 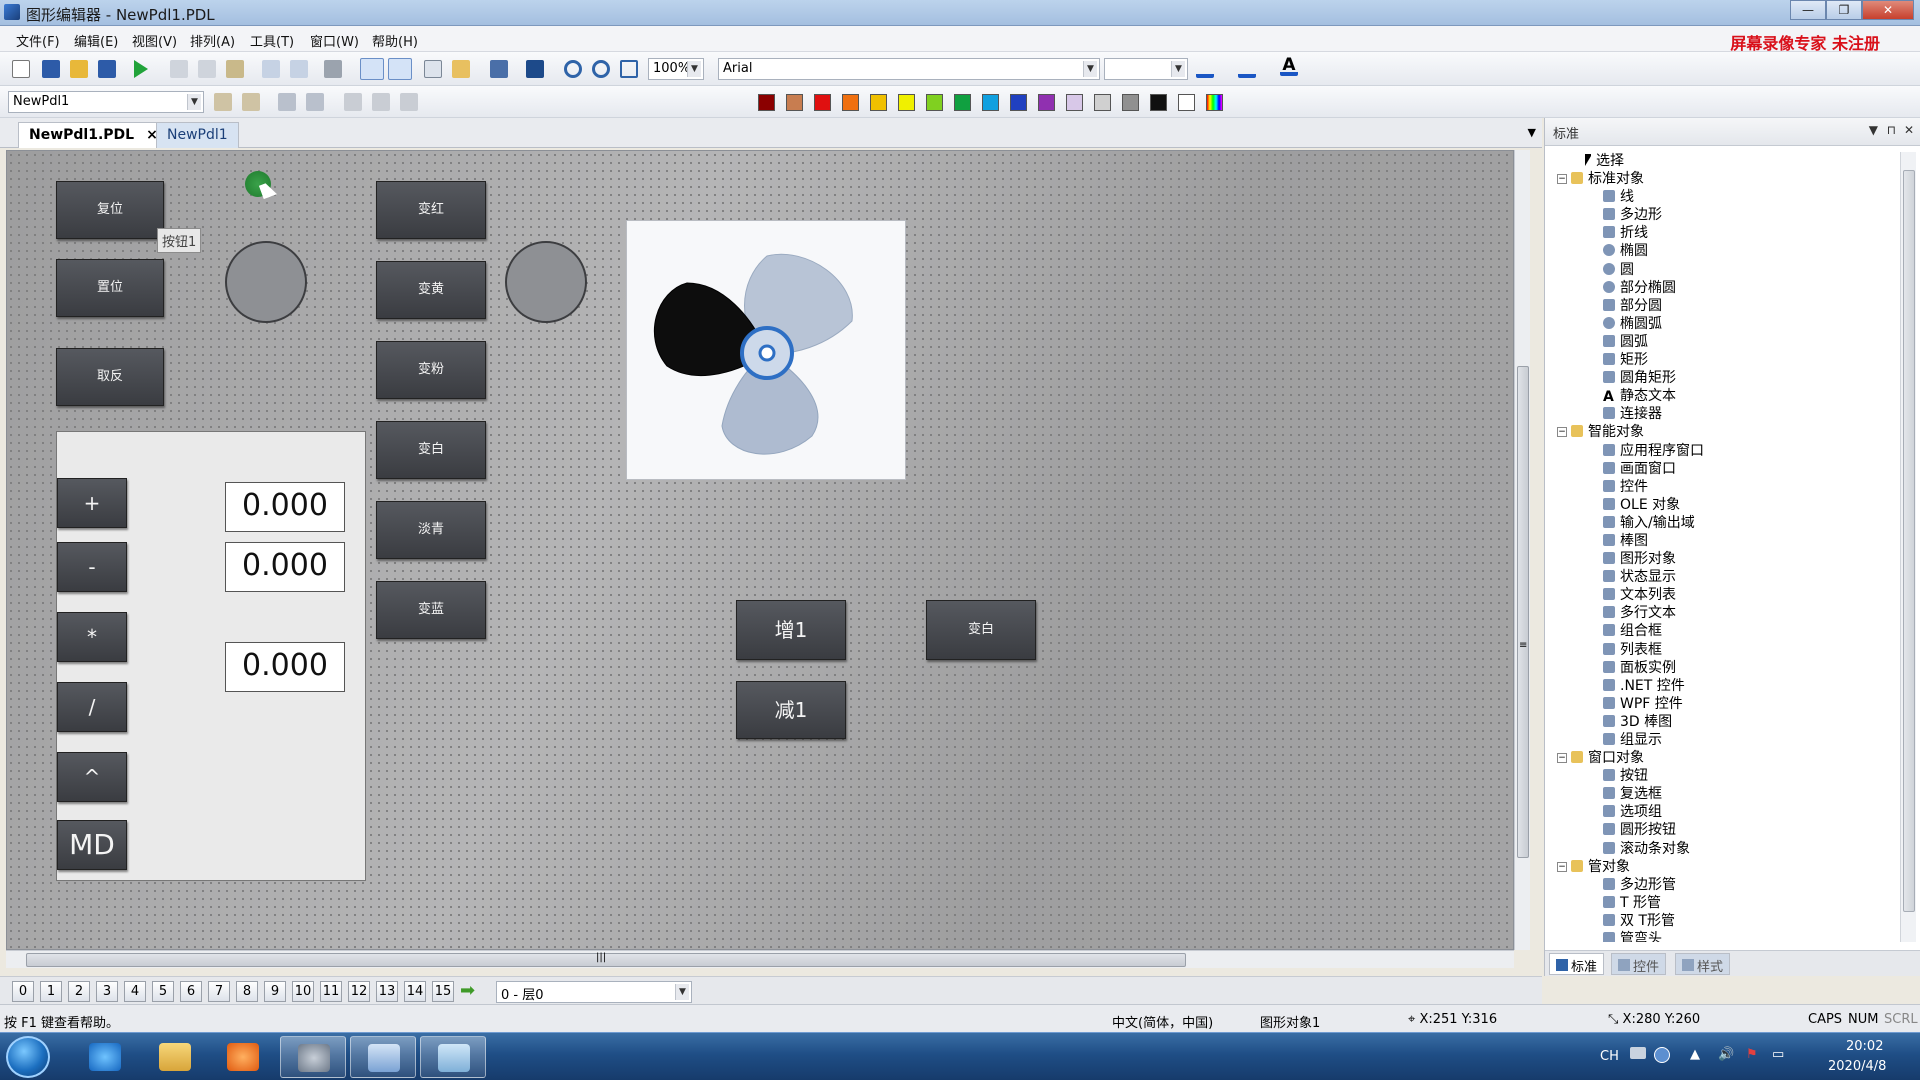 I want to click on ungroup-icon, so click(x=251, y=102).